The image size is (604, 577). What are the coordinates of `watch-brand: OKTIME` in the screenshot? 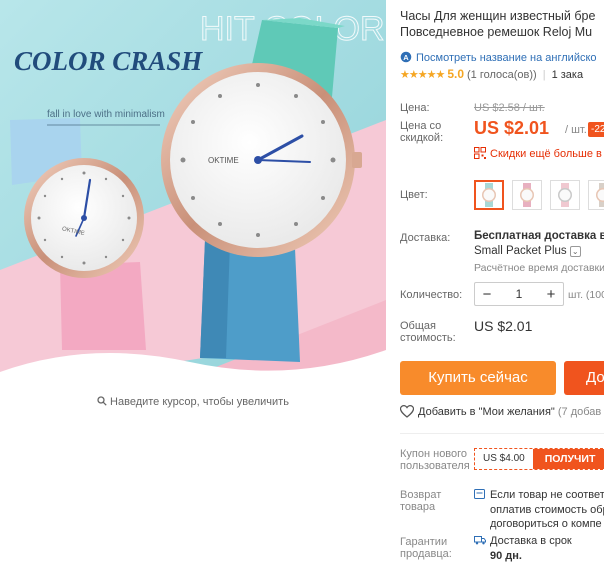 It's located at (223, 160).